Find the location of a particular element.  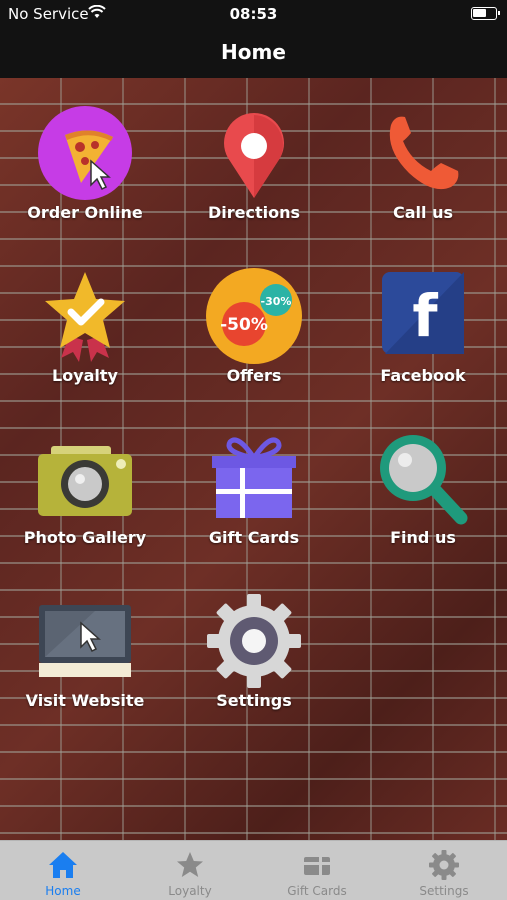

page-title: Home is located at coordinates (253, 52).